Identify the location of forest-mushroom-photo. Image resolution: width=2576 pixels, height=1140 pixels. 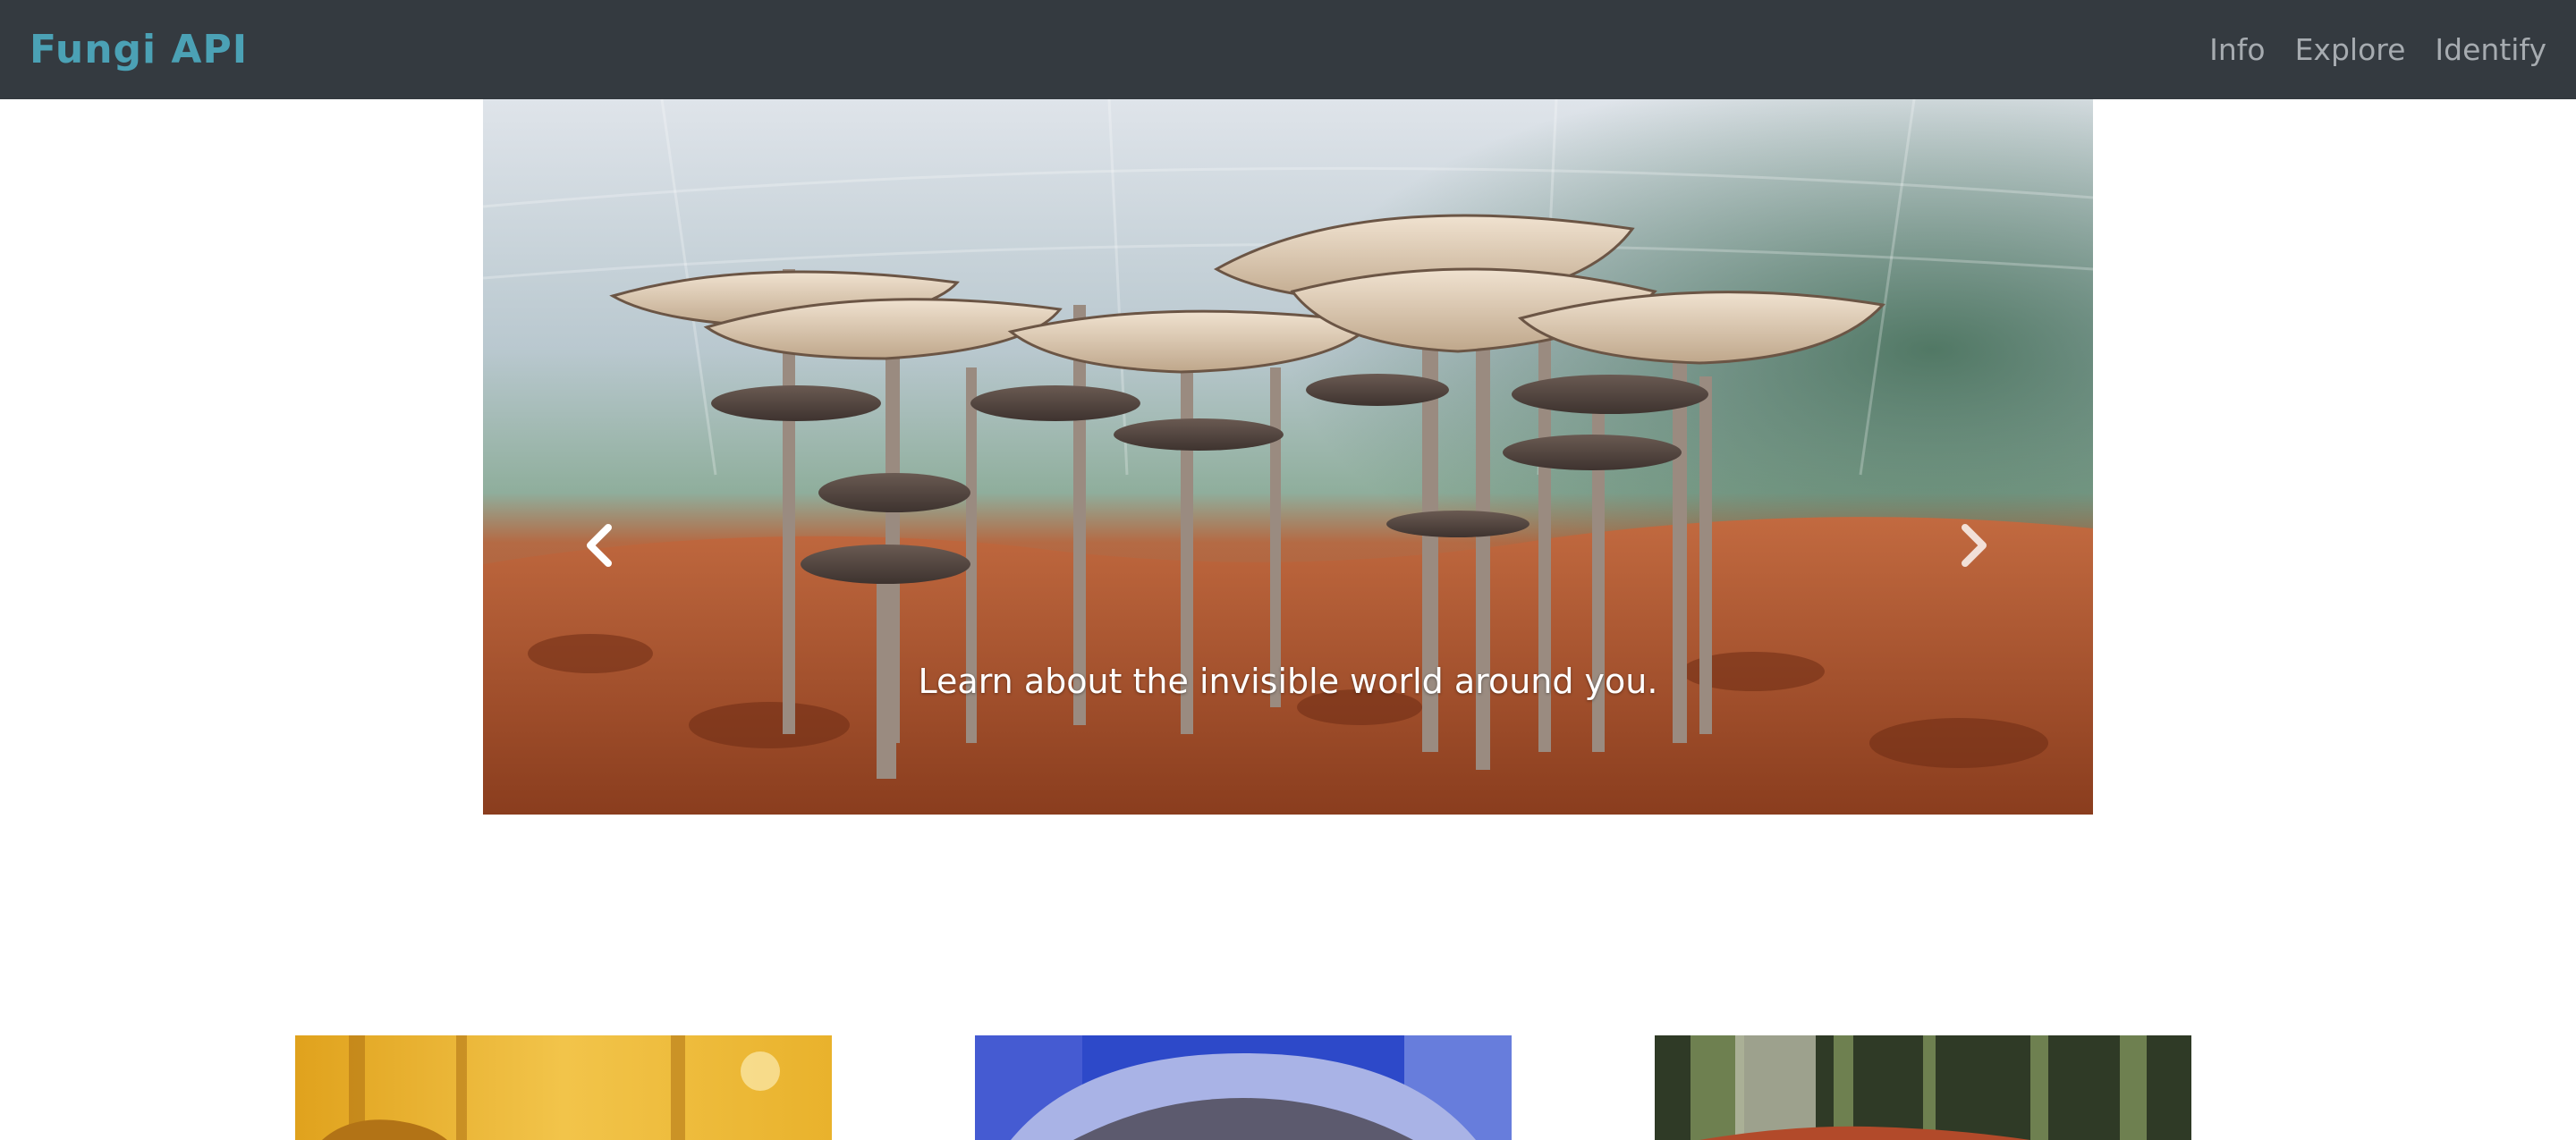
(1923, 1087).